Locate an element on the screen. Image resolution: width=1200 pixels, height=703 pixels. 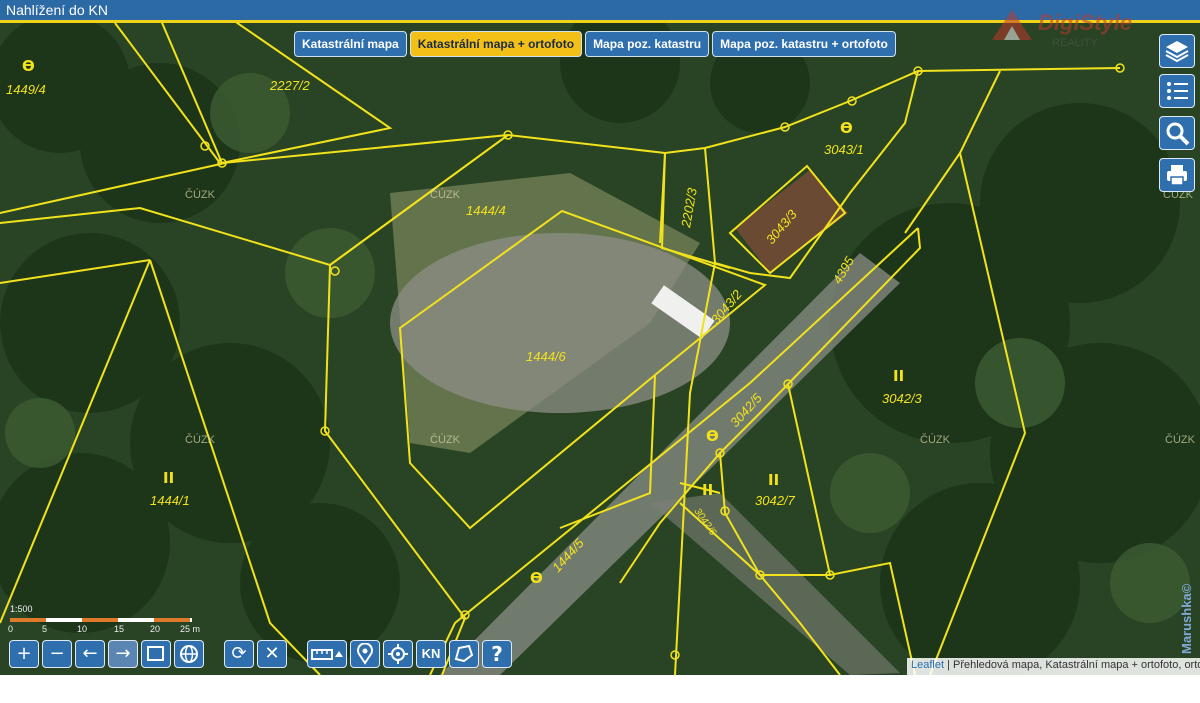
crosshair-icon is located at coordinates (398, 654).